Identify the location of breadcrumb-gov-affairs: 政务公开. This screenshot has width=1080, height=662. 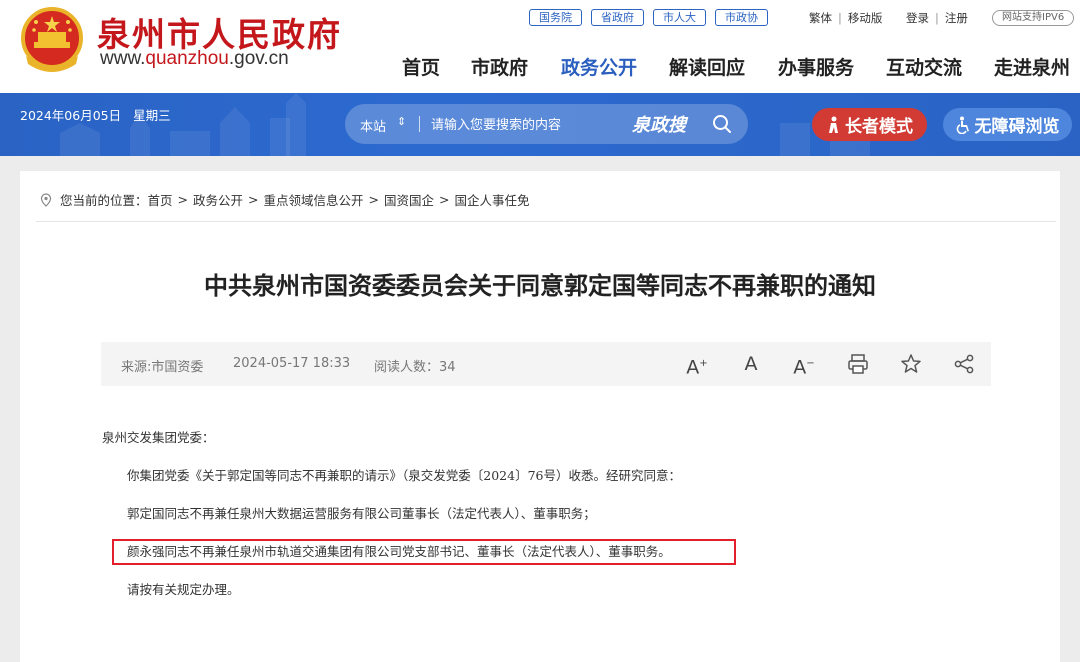
(218, 199).